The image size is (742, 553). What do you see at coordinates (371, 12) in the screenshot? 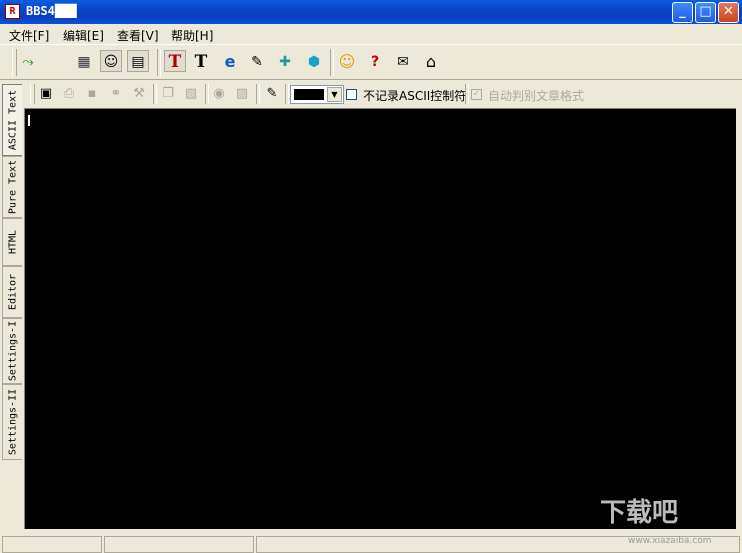
I see `title-bar: R BBS4███ _ □ ✕` at bounding box center [371, 12].